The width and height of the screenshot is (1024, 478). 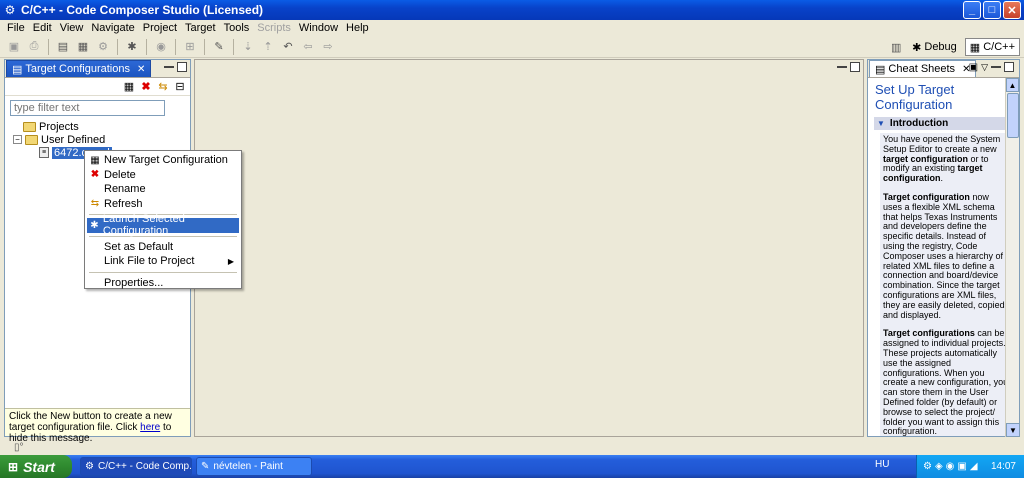 I want to click on cheat-sheet-title: Set Up Target Configuration, so click(x=915, y=97).